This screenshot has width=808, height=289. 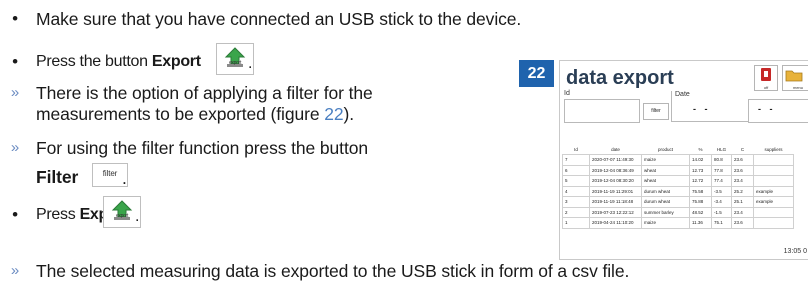 I want to click on off-button: off, so click(x=766, y=78).